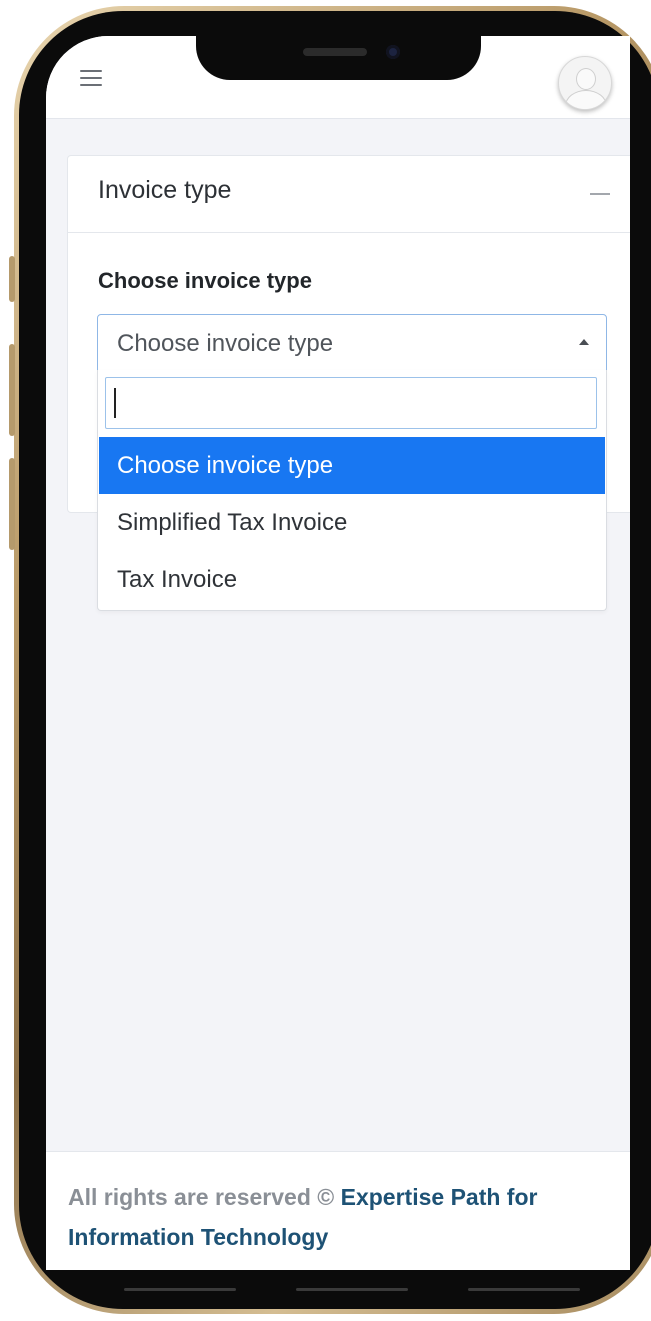 The width and height of the screenshot is (651, 1321). What do you see at coordinates (349, 194) in the screenshot?
I see `card-header: Invoice type` at bounding box center [349, 194].